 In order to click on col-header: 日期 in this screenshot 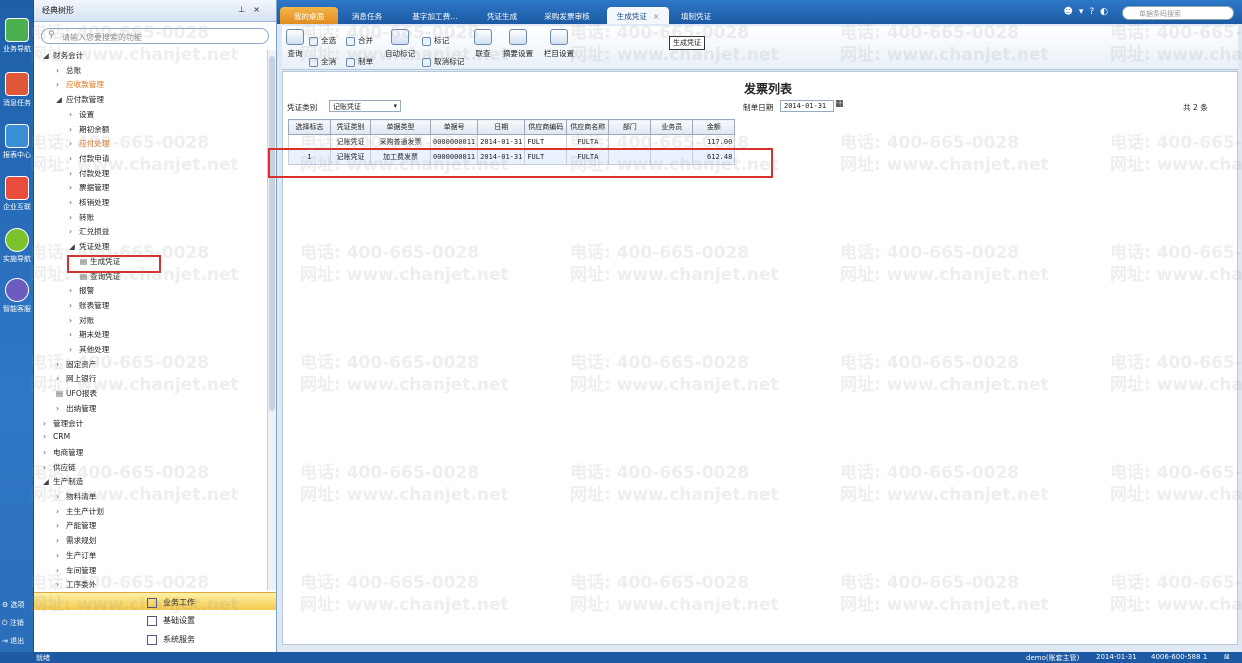, I will do `click(501, 127)`.